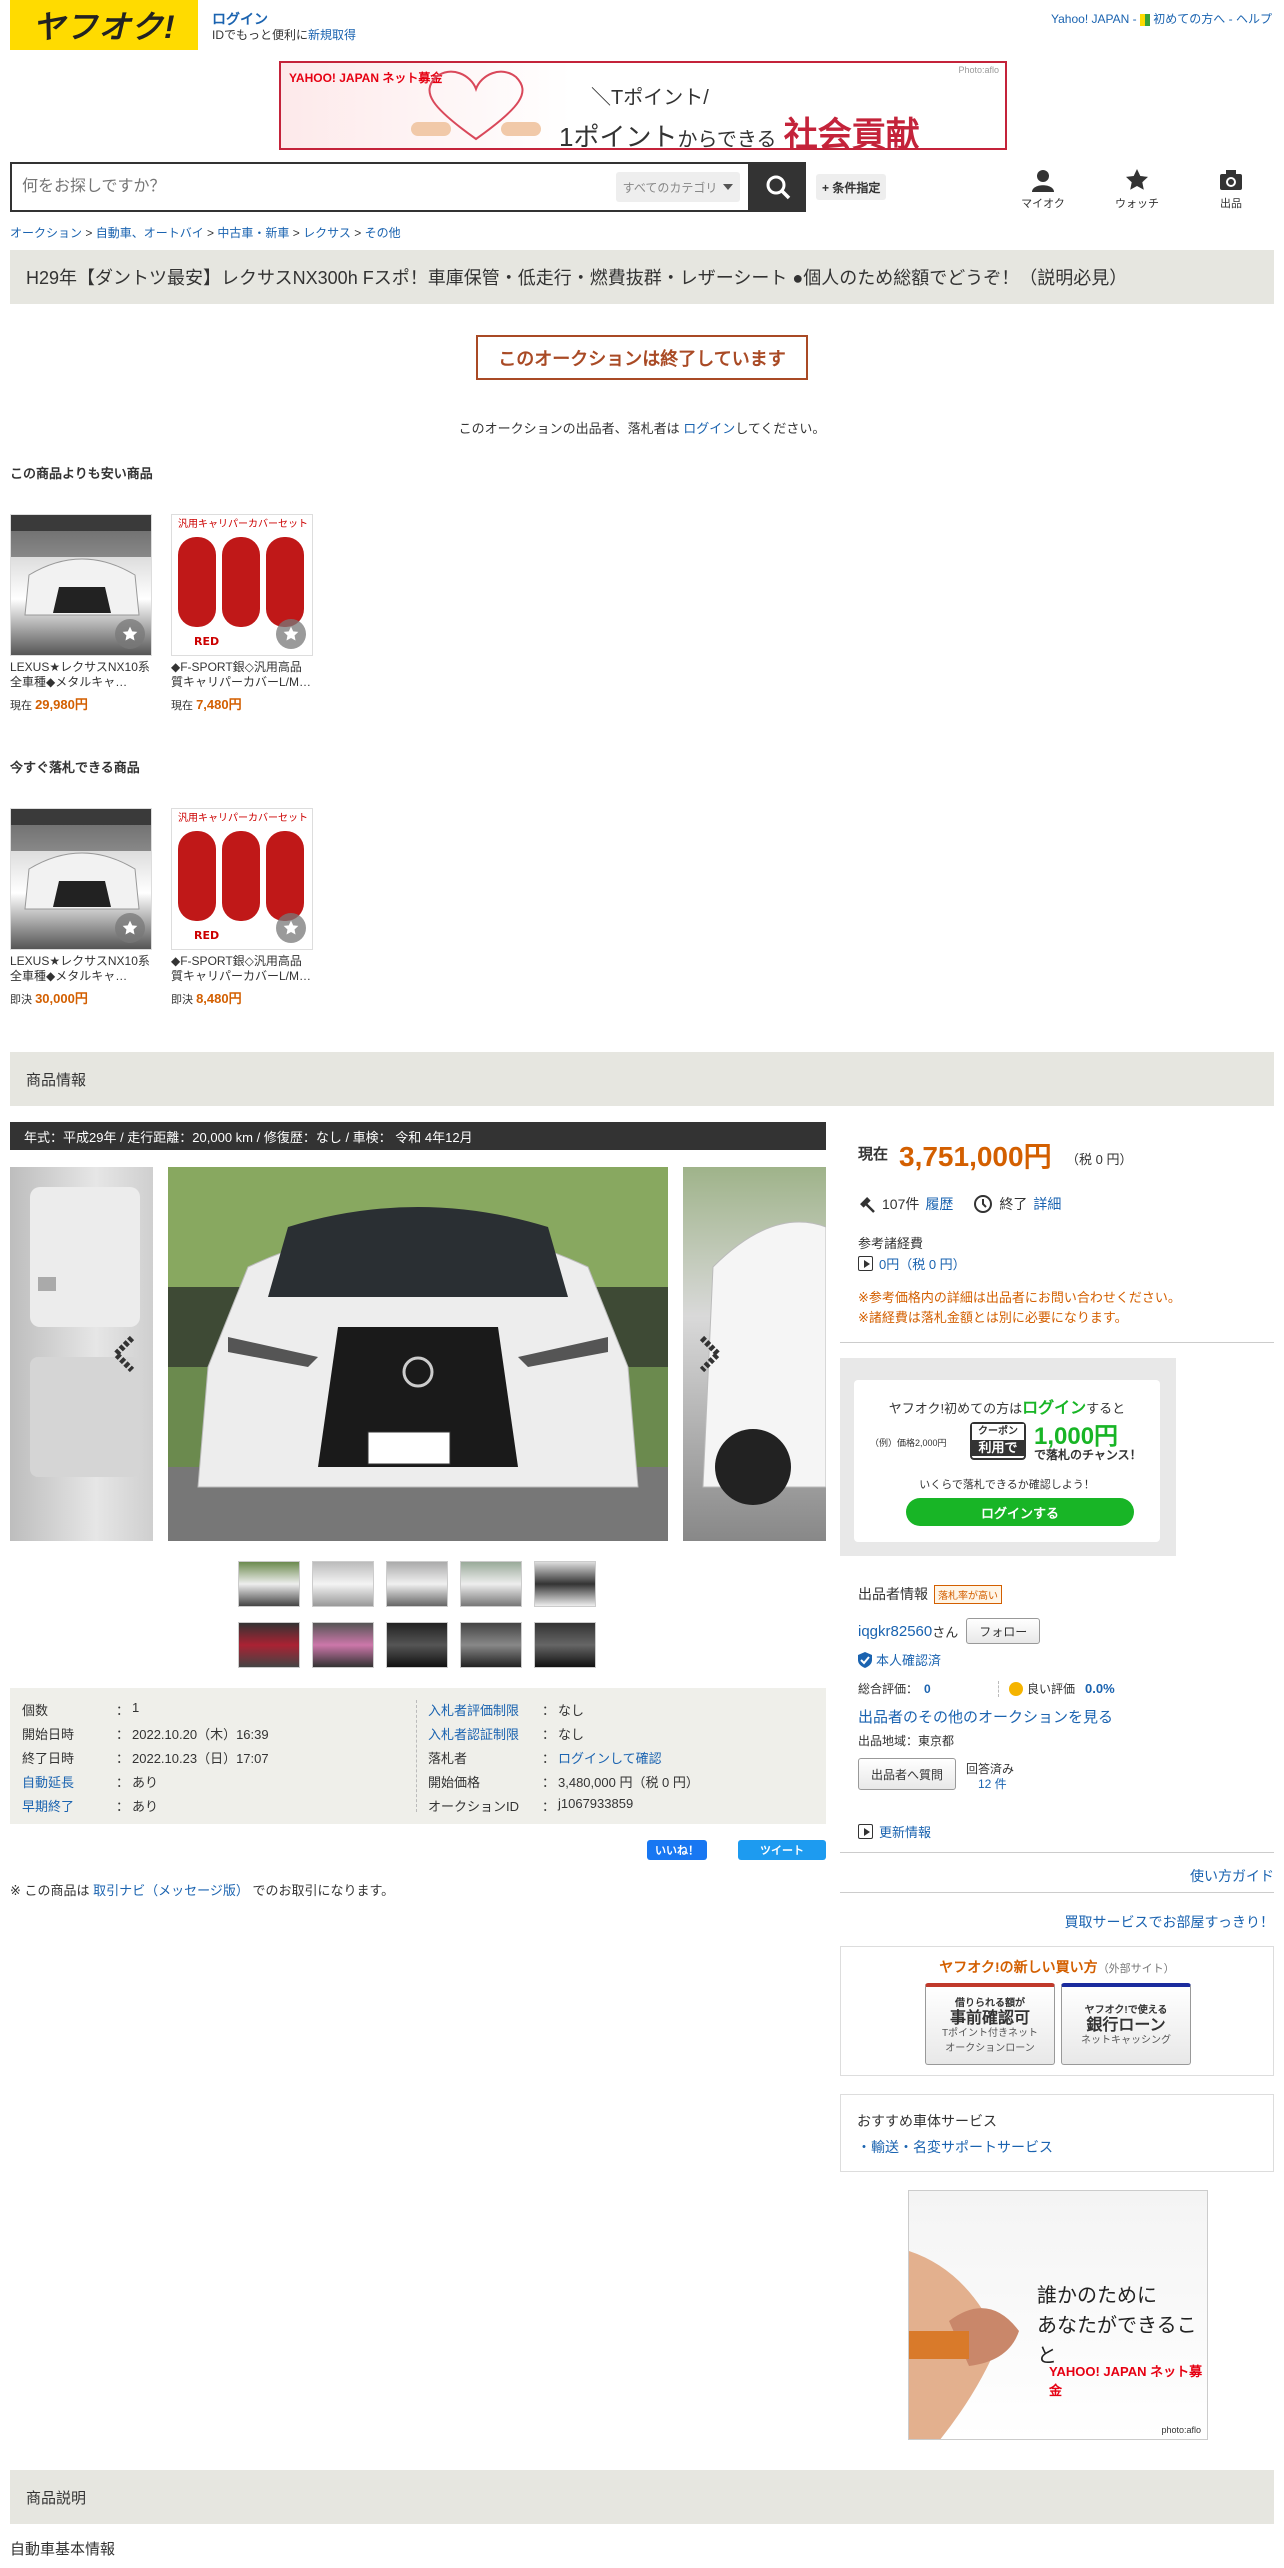 The width and height of the screenshot is (1284, 2568). What do you see at coordinates (485, 1712) in the screenshot?
I see `bidder-rating-limit-link: 入札者評価制限` at bounding box center [485, 1712].